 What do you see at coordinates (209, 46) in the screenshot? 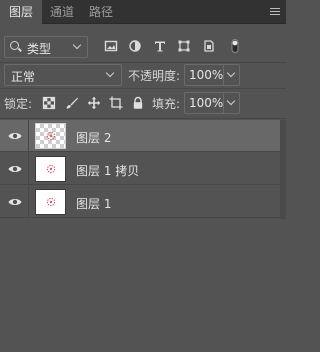
I see `smart-object-filter-icon` at bounding box center [209, 46].